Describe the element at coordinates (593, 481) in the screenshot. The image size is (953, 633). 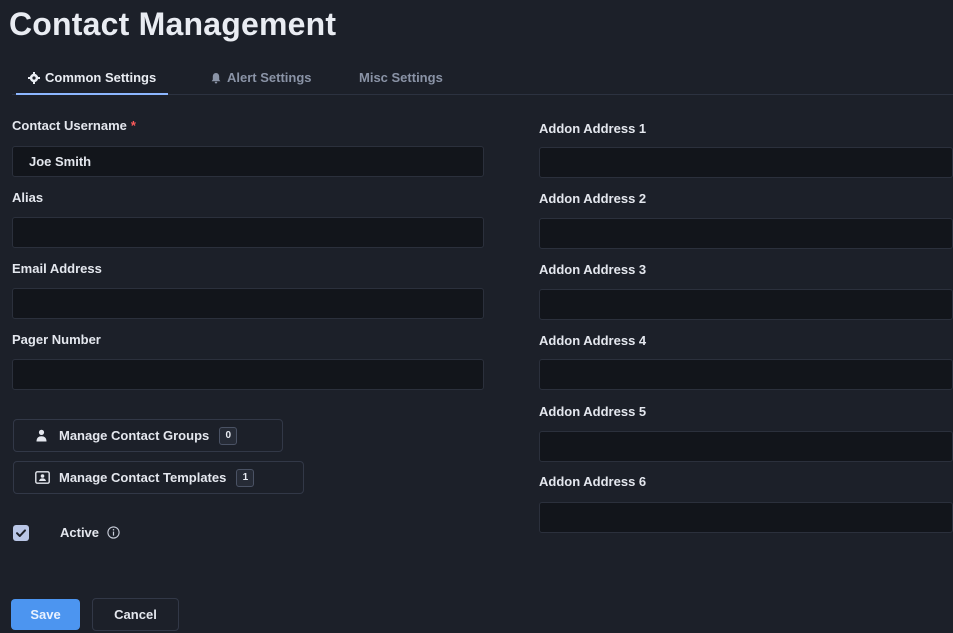
I see `addon-address-6-label: Addon Address 6` at that location.